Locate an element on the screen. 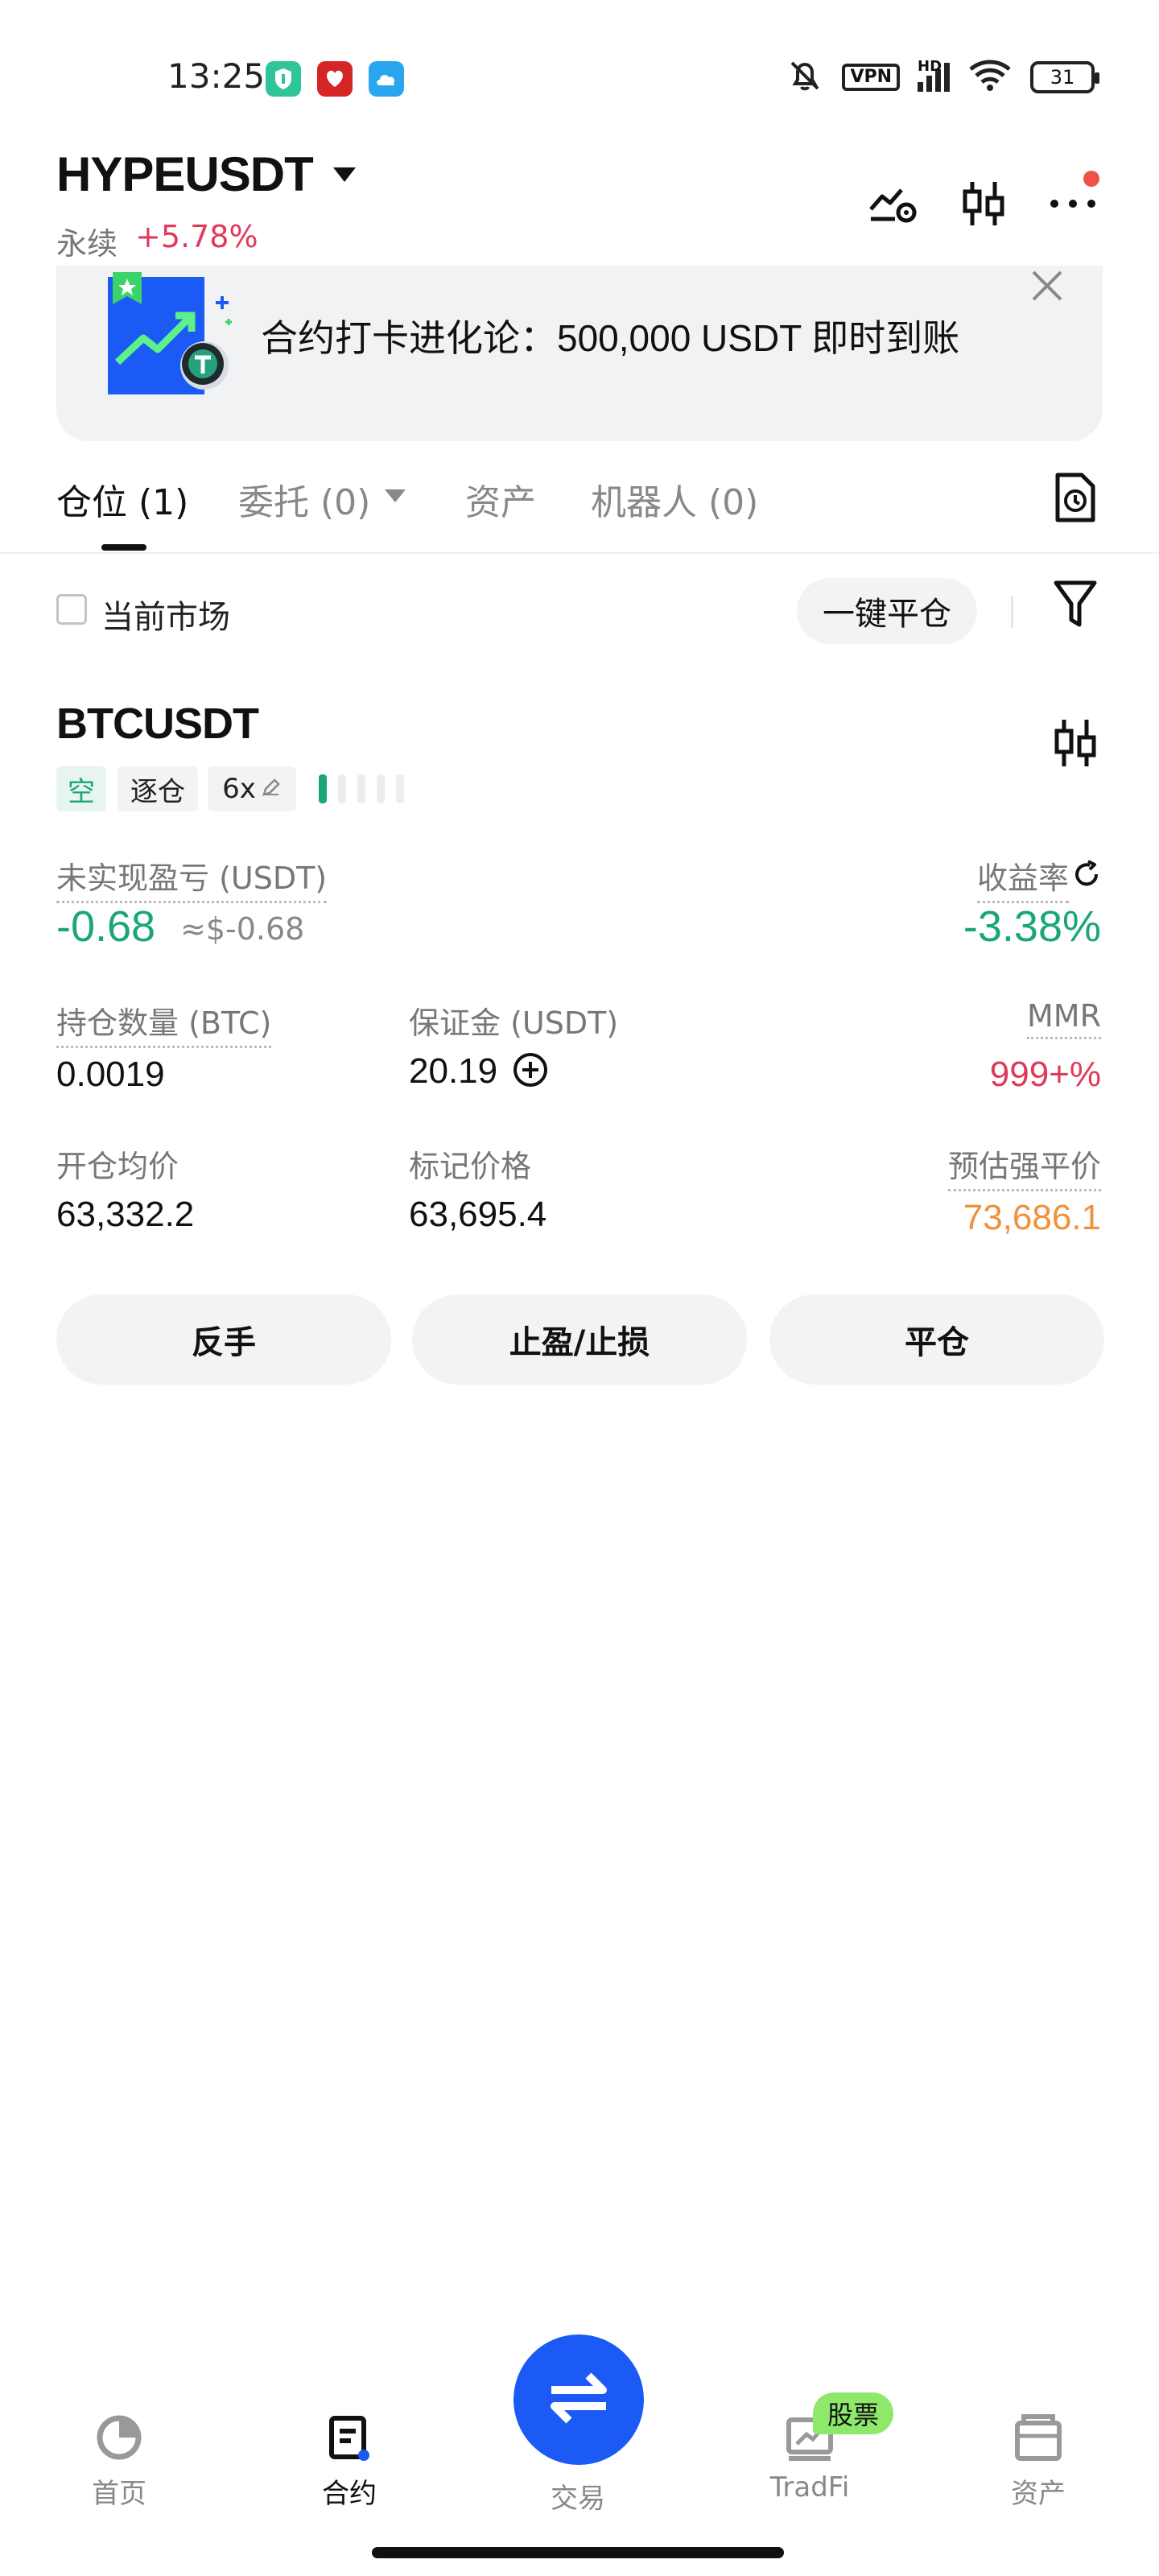 Image resolution: width=1159 pixels, height=2576 pixels. home-icon is located at coordinates (119, 2439).